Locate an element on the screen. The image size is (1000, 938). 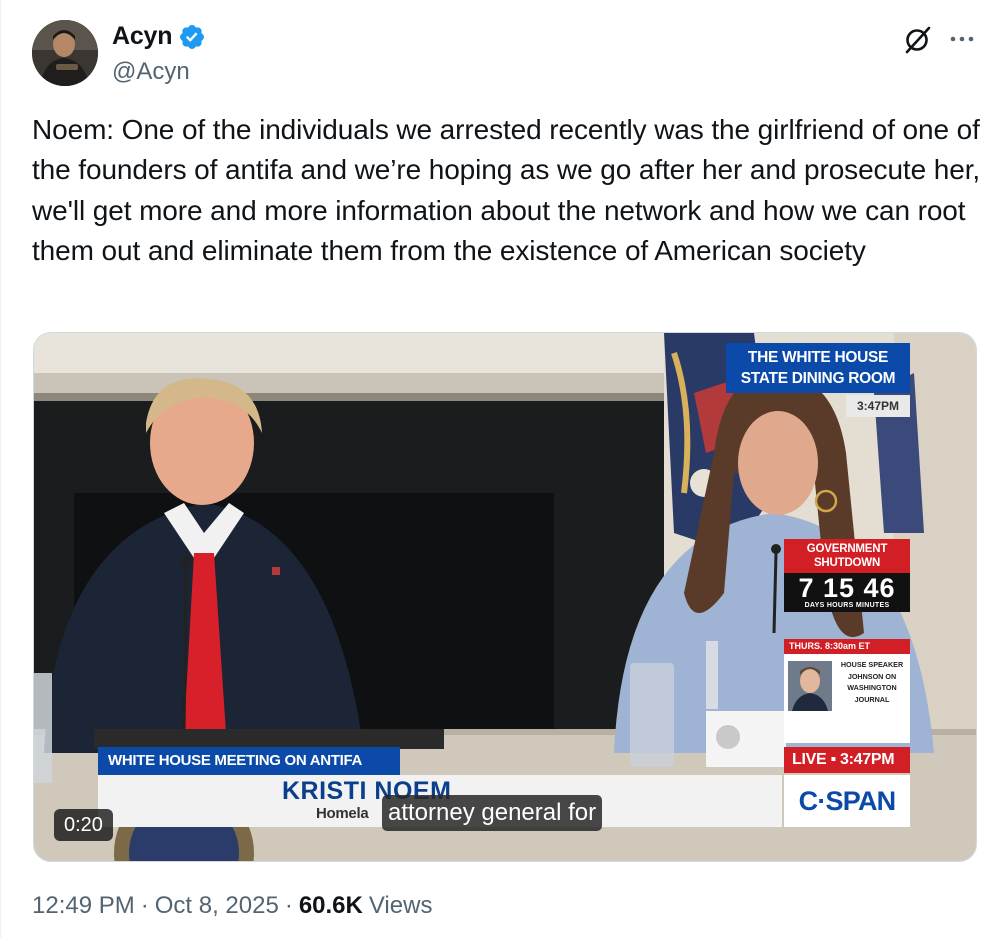
tweet-meta: 12:49 PM · Oct 8, 2025 · 60.6K Views is located at coordinates (232, 906).